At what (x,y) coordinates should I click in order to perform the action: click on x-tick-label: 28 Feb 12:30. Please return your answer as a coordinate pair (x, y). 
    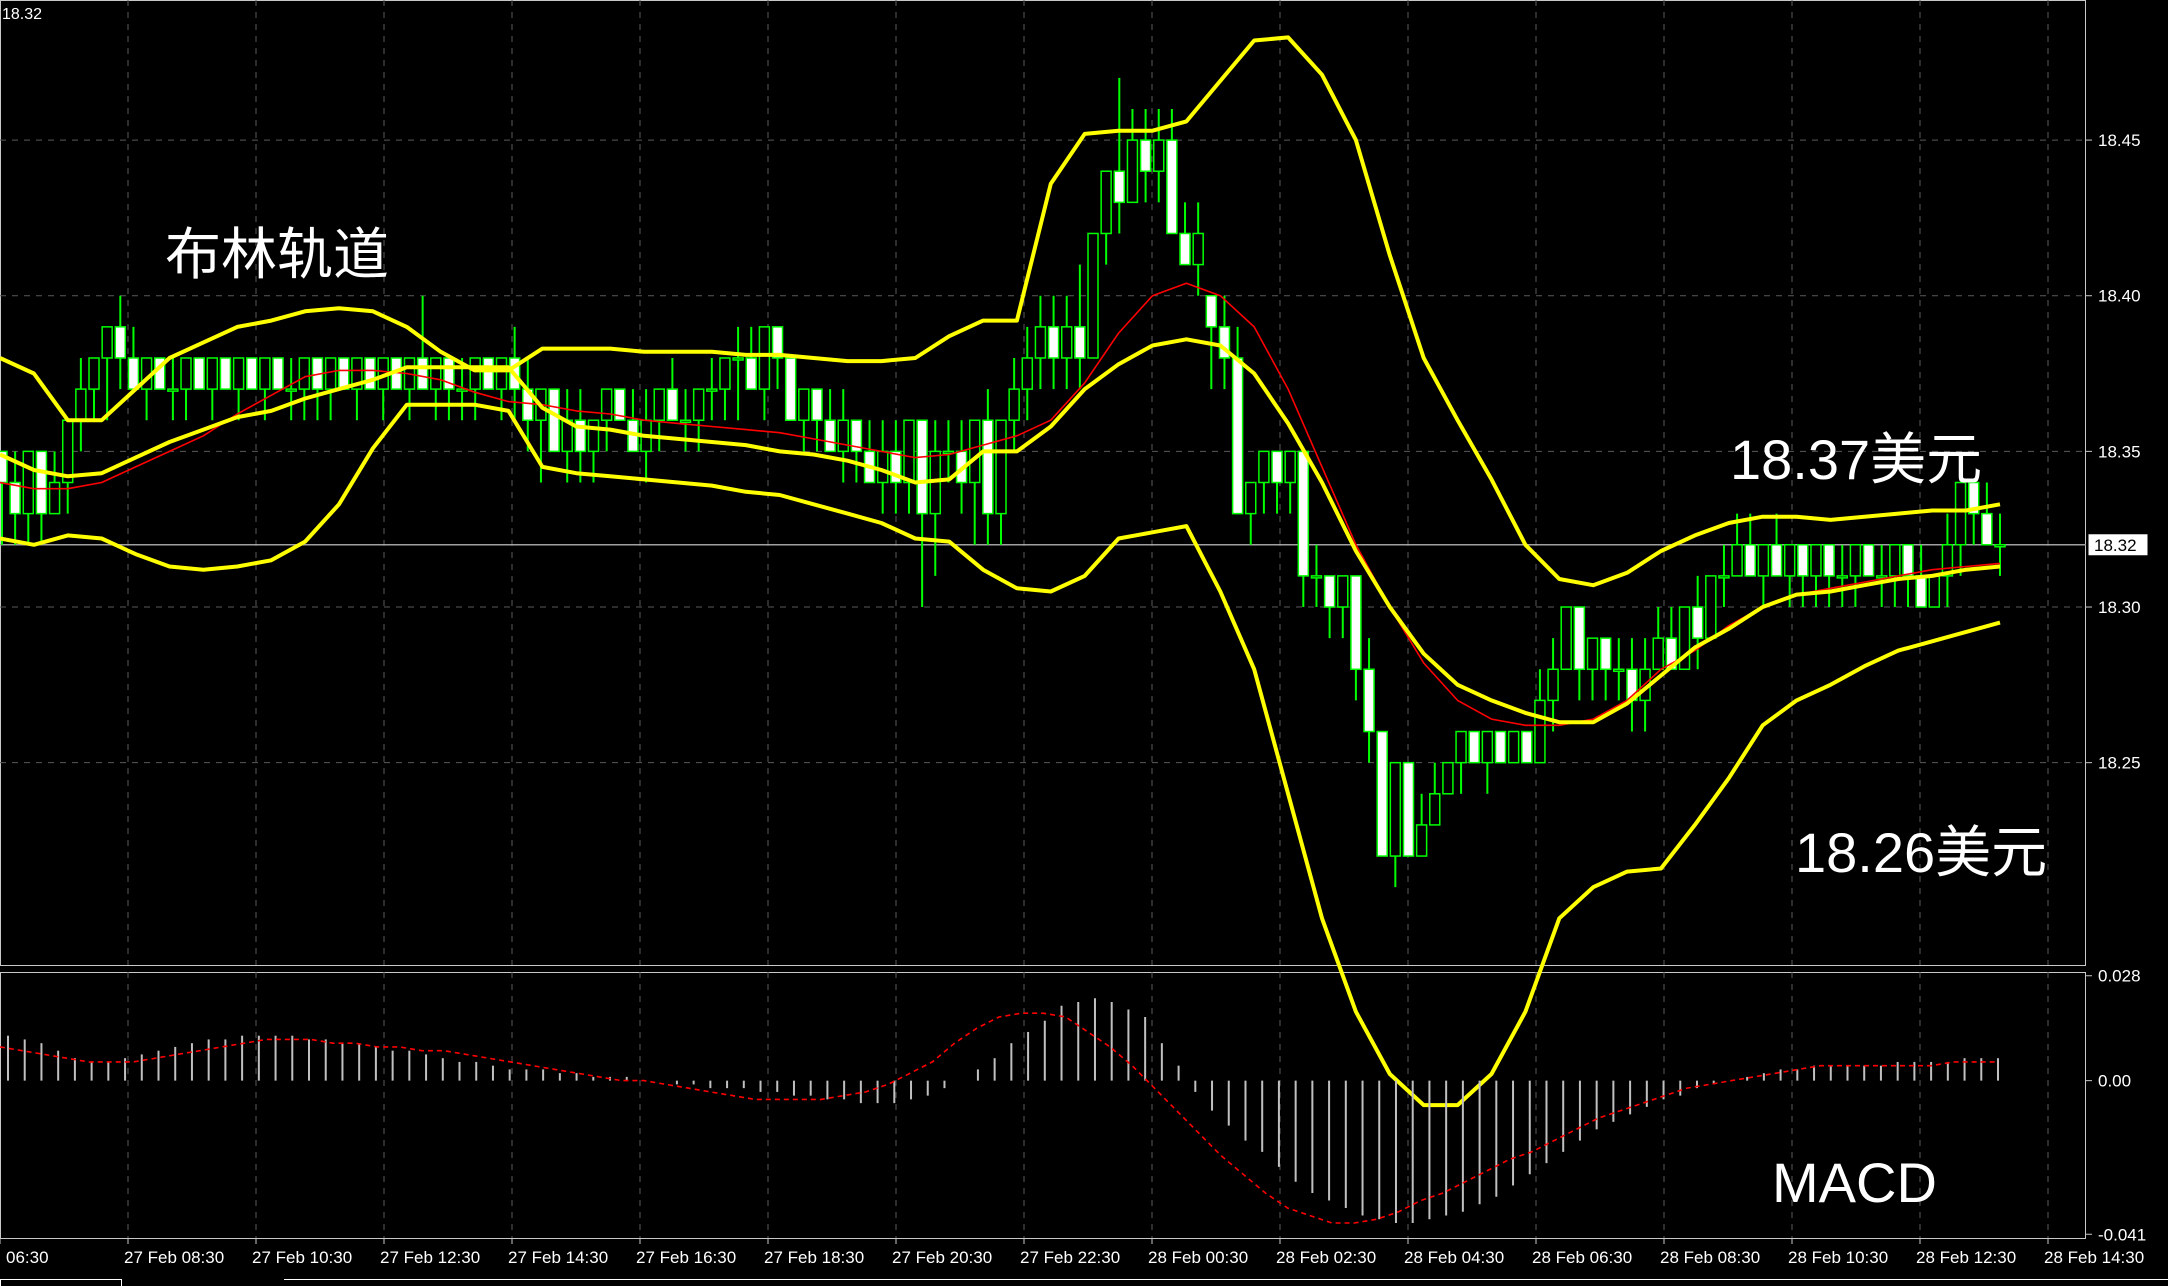
    Looking at the image, I should click on (1966, 1257).